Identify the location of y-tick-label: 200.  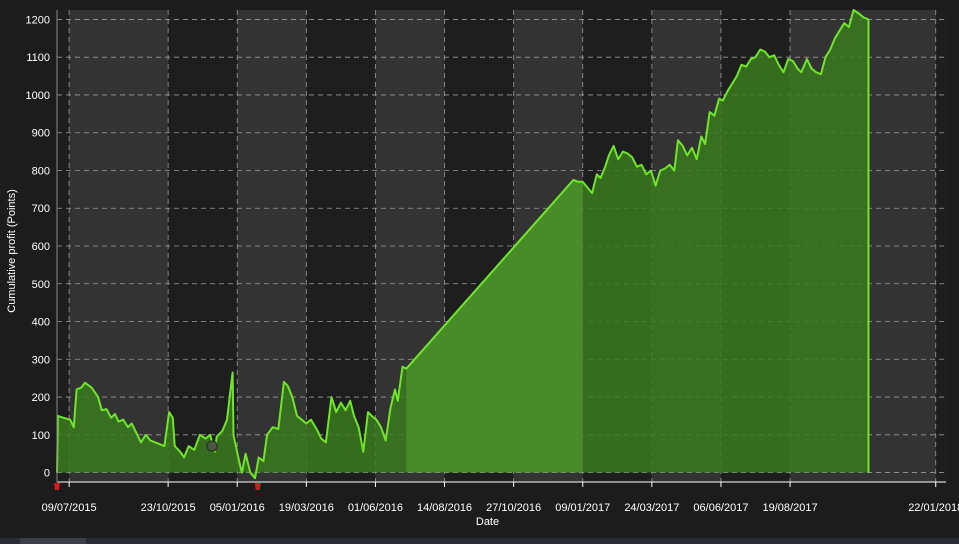
(41, 398).